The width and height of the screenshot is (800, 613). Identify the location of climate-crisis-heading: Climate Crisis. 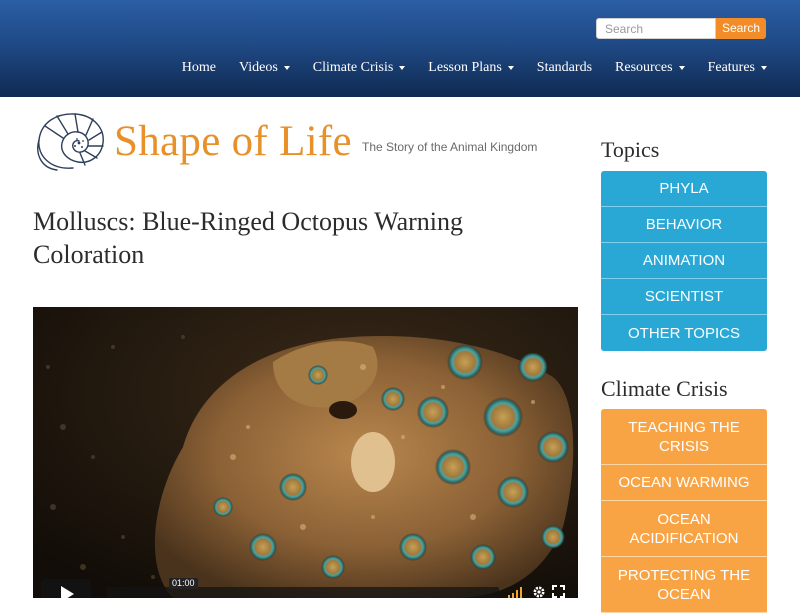
(664, 388).